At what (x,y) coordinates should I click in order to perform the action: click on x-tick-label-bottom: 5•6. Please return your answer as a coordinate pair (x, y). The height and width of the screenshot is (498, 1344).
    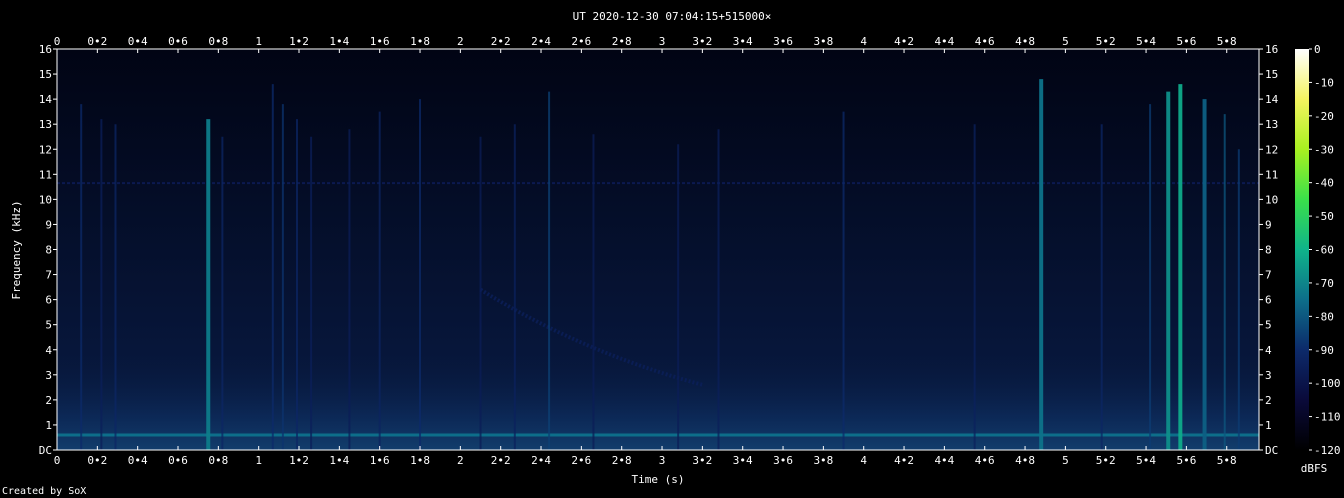
    Looking at the image, I should click on (1186, 460).